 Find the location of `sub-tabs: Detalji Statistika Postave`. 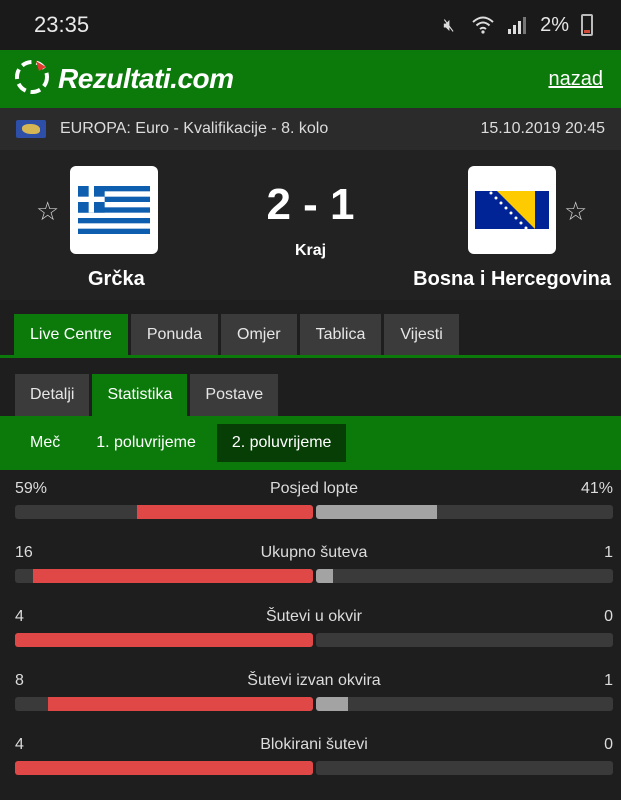

sub-tabs: Detalji Statistika Postave is located at coordinates (310, 390).